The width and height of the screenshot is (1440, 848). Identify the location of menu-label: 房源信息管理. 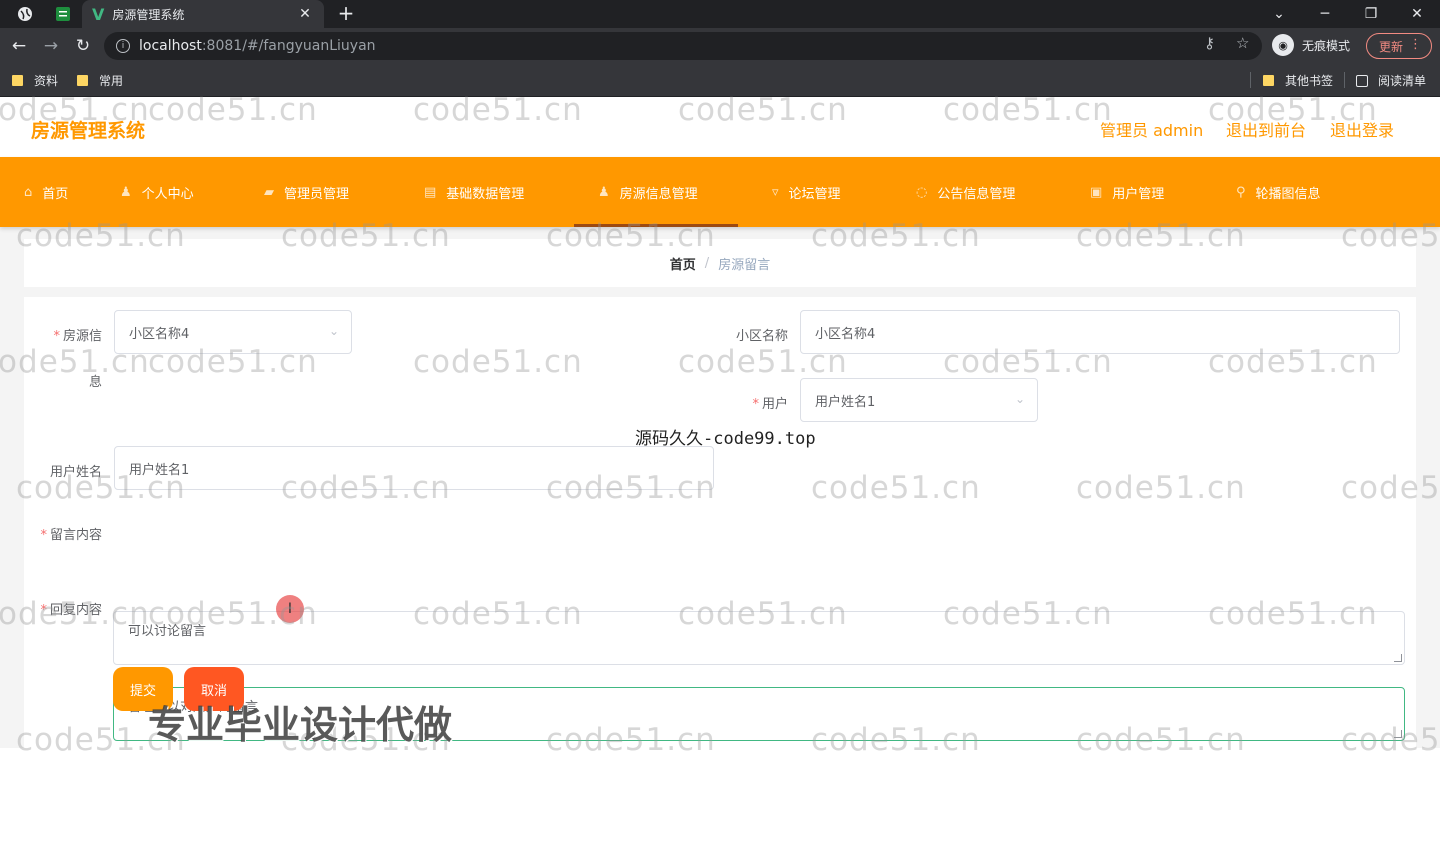
(658, 194).